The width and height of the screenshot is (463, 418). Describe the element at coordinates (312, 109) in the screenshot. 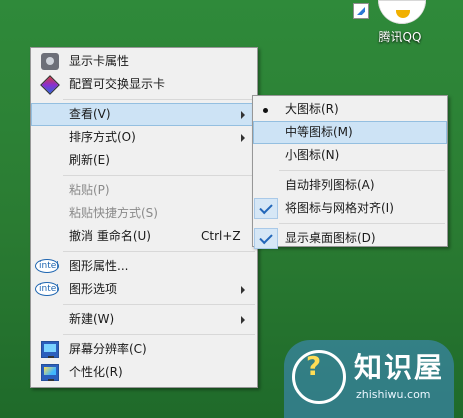

I see `menu-item-label: 大图标(R)` at that location.